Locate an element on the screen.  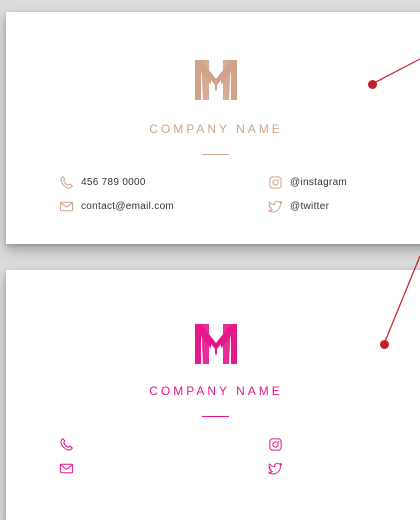
callout-line-top is located at coordinates (395, 71).